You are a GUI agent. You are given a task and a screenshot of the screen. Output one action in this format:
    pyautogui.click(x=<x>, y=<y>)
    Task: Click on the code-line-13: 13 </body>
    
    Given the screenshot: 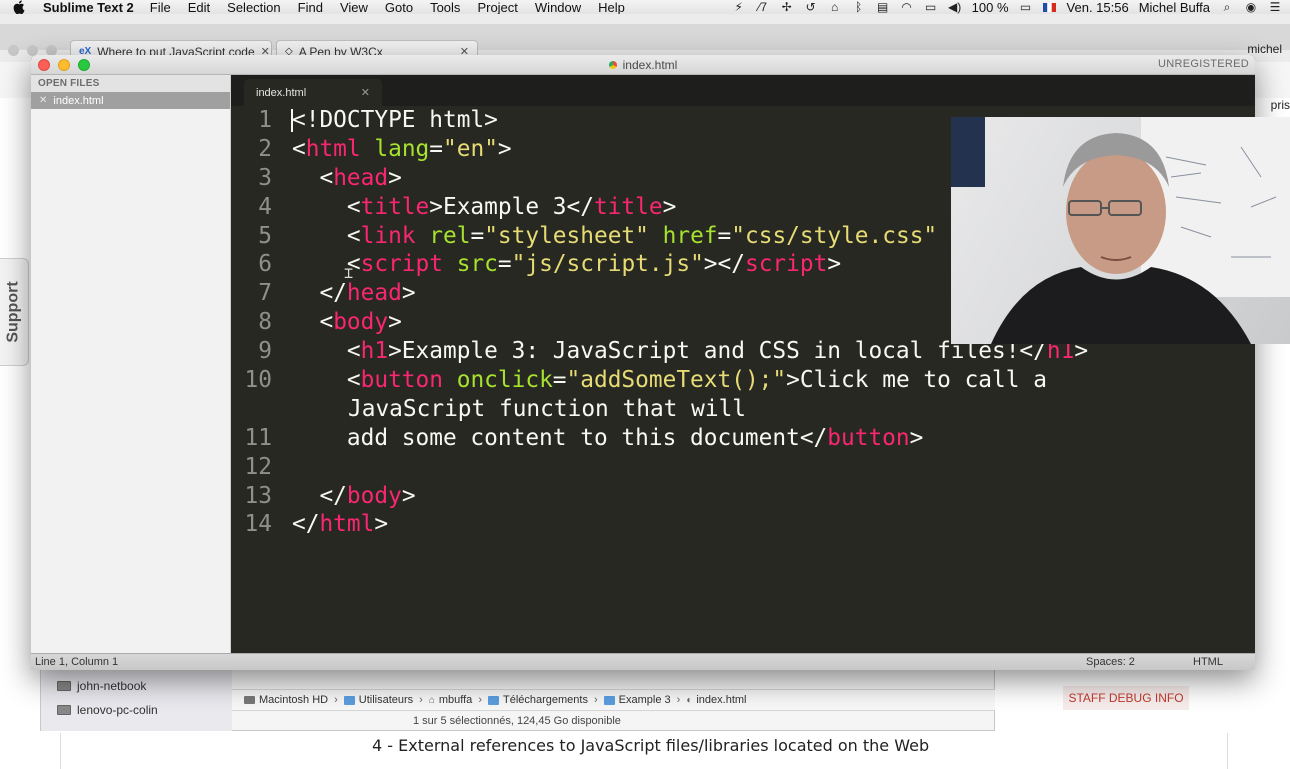 What is the action you would take?
    pyautogui.click(x=743, y=496)
    